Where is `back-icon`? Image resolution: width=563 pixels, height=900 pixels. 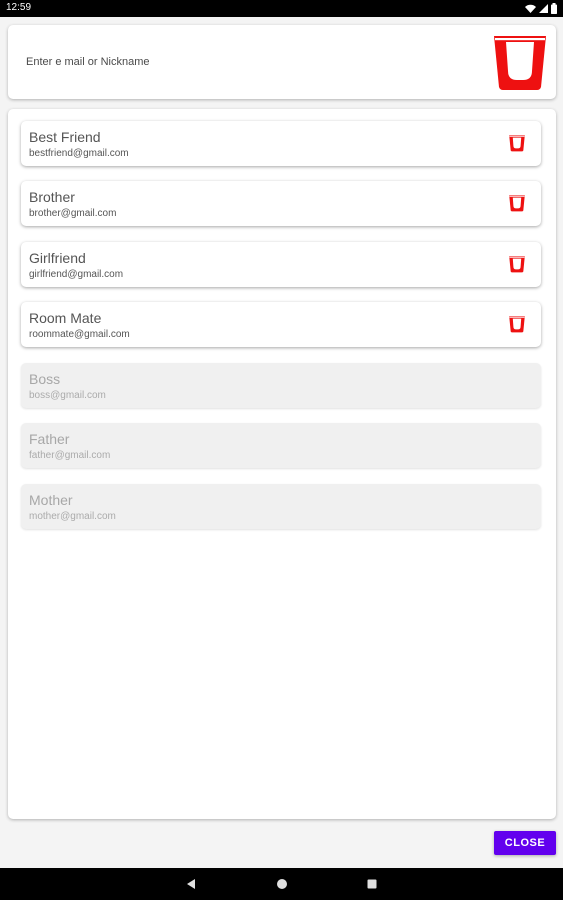 back-icon is located at coordinates (191, 884).